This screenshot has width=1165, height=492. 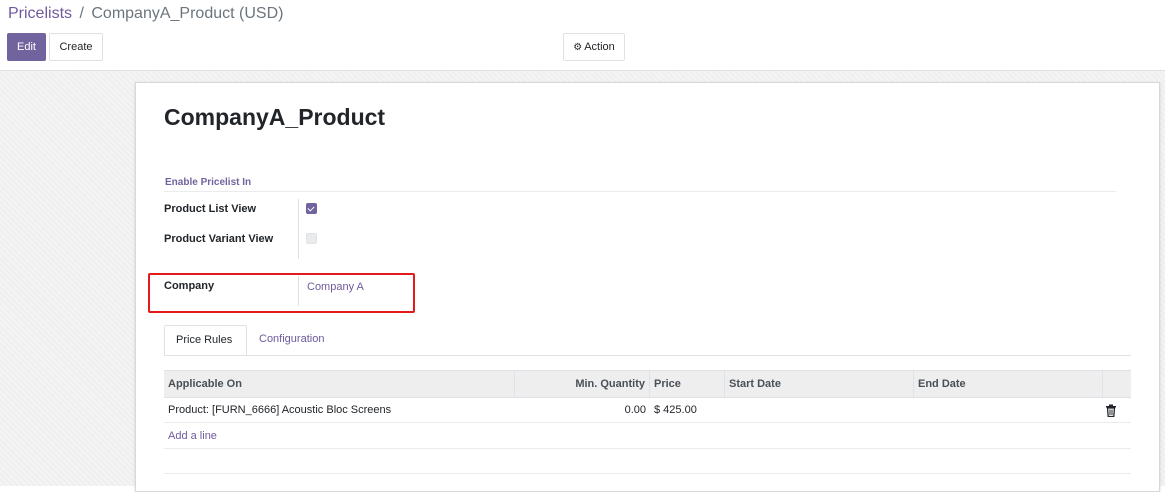 I want to click on product-list-view-checkbox, so click(x=311, y=208).